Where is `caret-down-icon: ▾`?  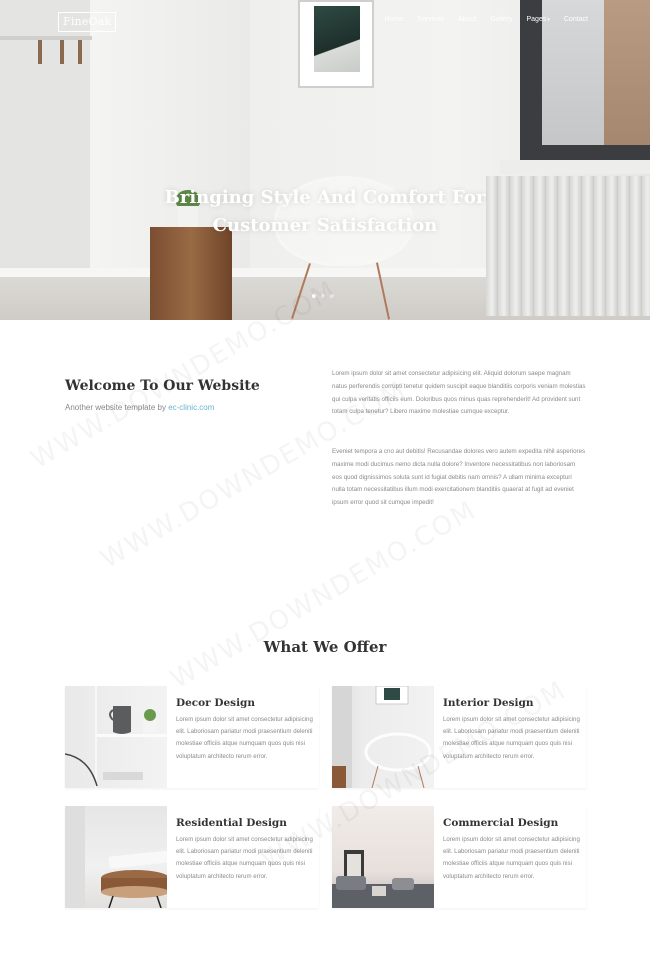 caret-down-icon: ▾ is located at coordinates (548, 20).